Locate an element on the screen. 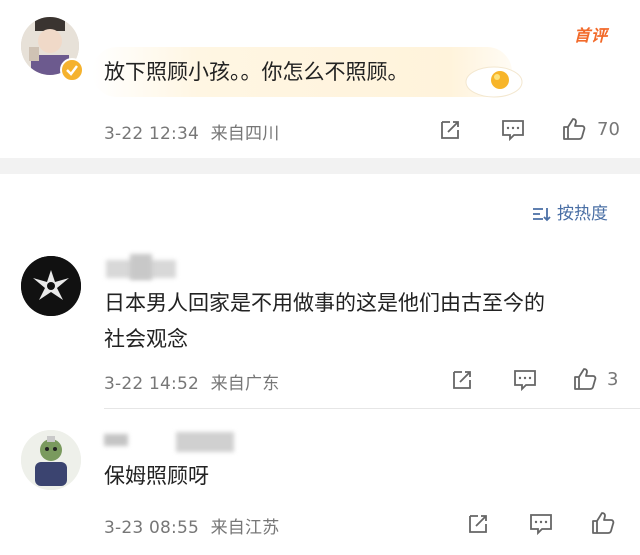  like-count: 3 is located at coordinates (613, 379).